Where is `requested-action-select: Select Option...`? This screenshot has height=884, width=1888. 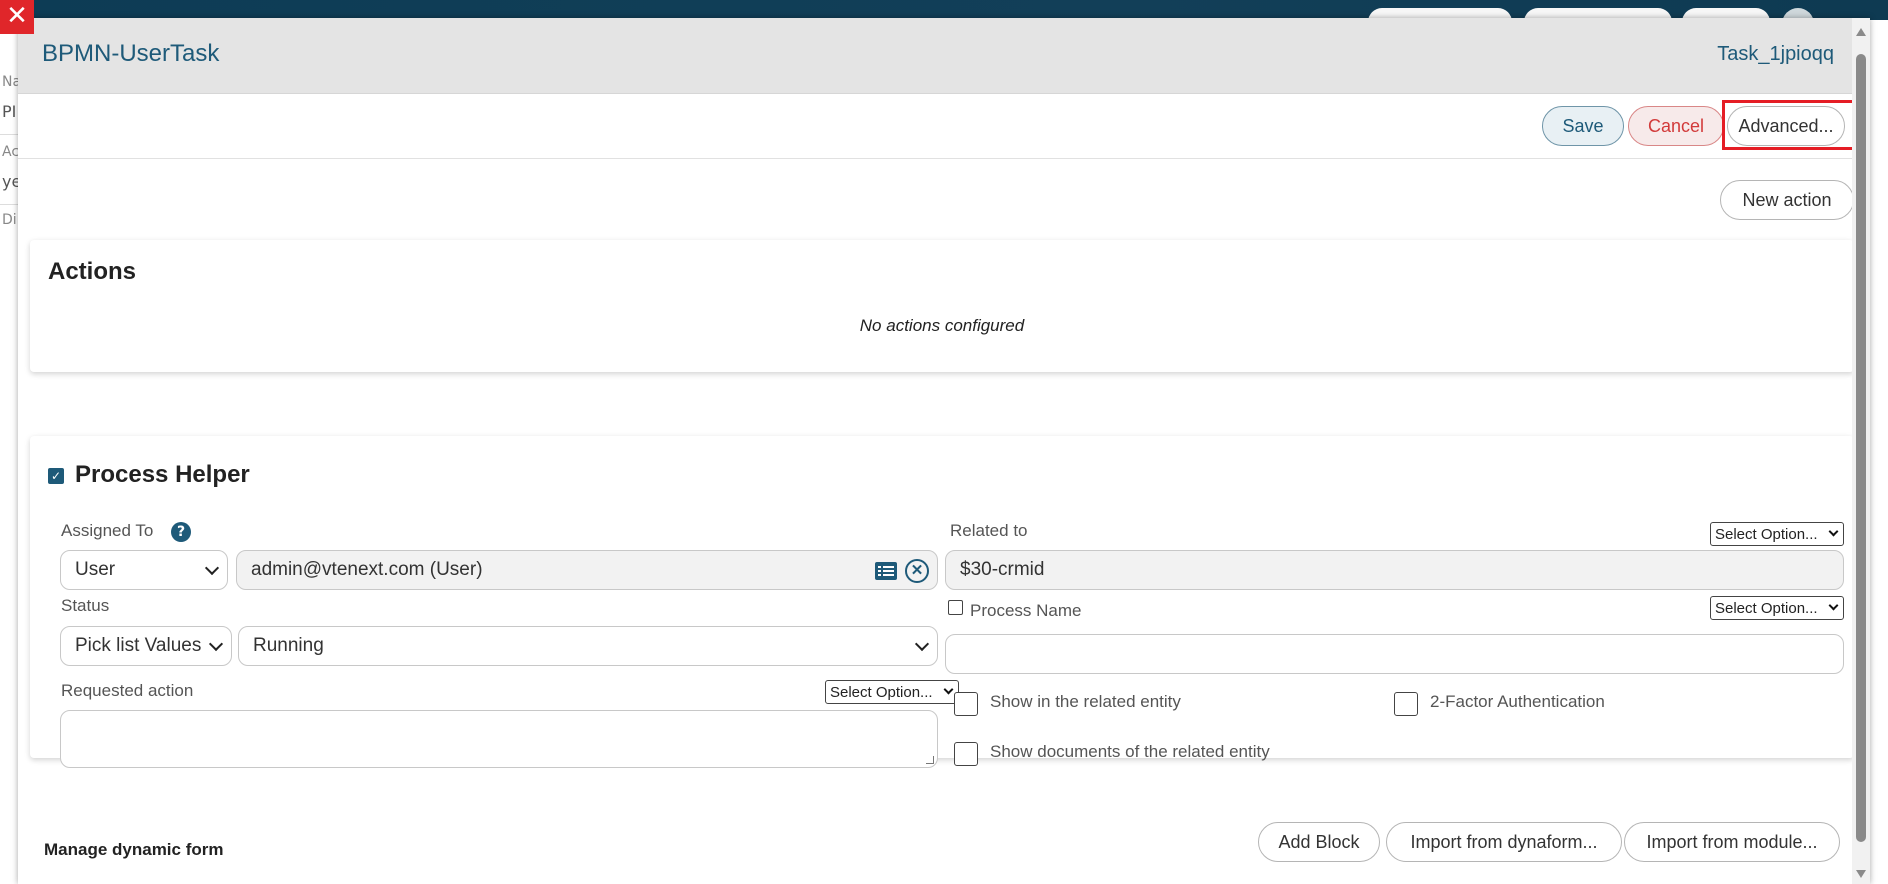
requested-action-select: Select Option... is located at coordinates (892, 692).